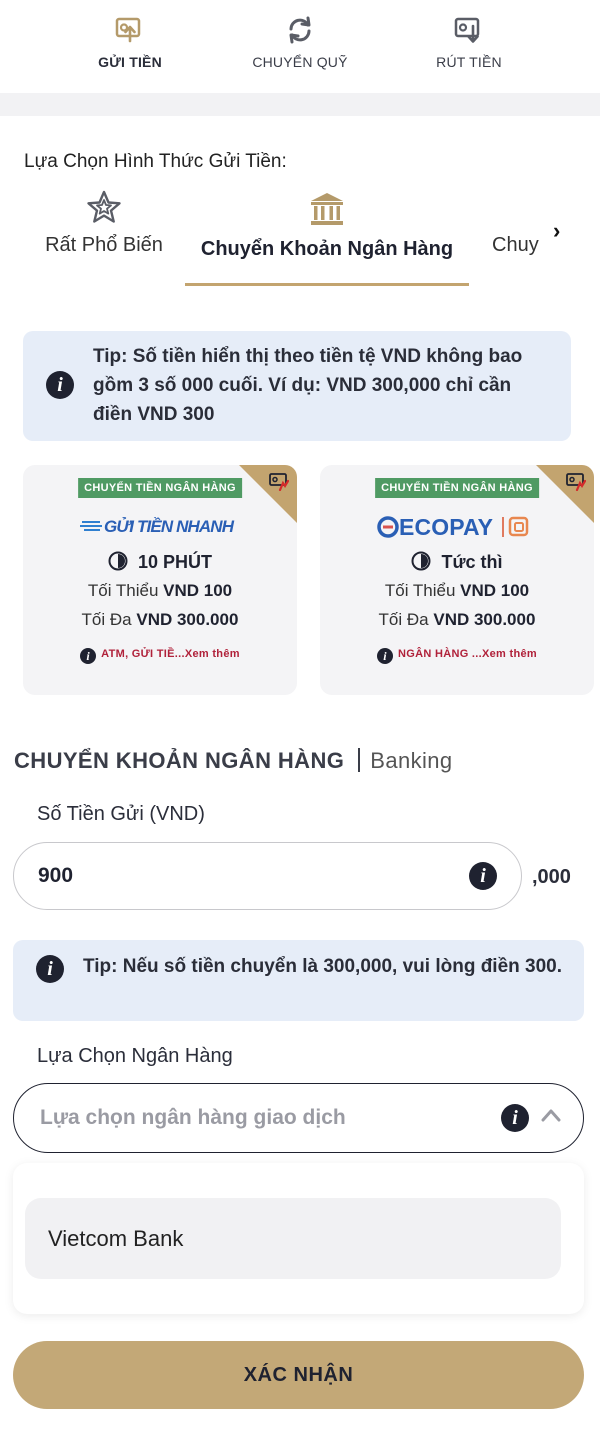  I want to click on bank-option: Vietcom Bank, so click(293, 1238).